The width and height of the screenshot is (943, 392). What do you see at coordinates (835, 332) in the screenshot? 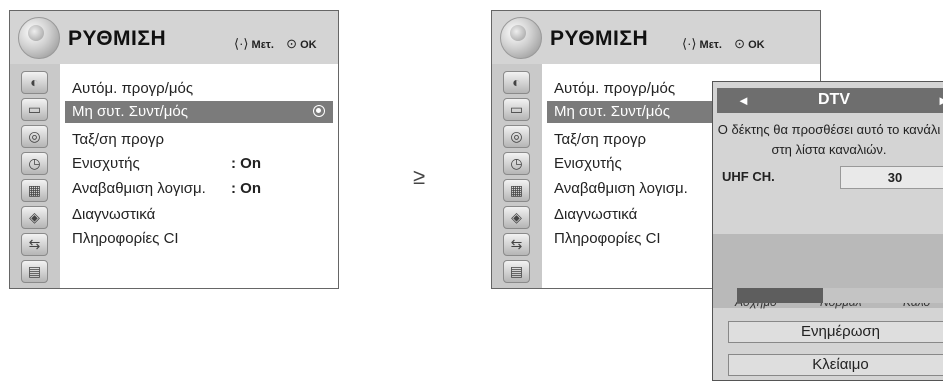
I see `update-button: Ενημέρωση` at bounding box center [835, 332].